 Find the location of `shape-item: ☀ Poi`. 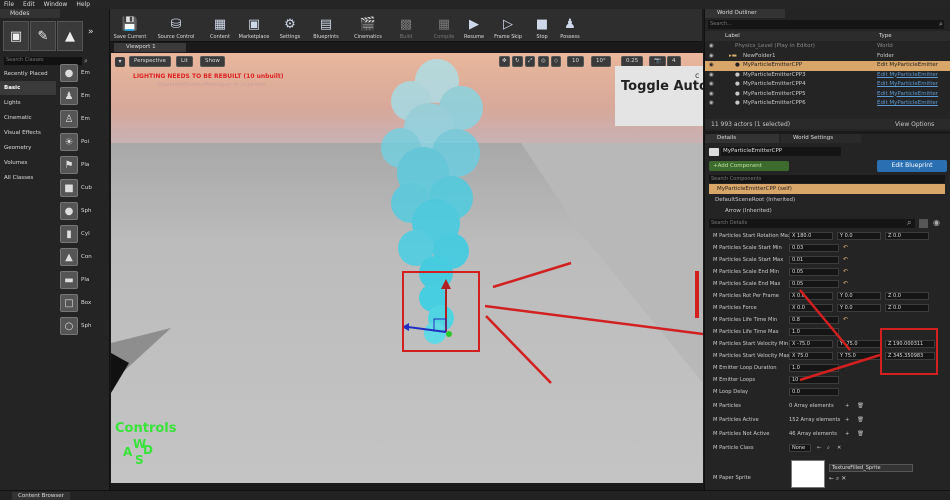

shape-item: ☀ Poi is located at coordinates (85, 142).